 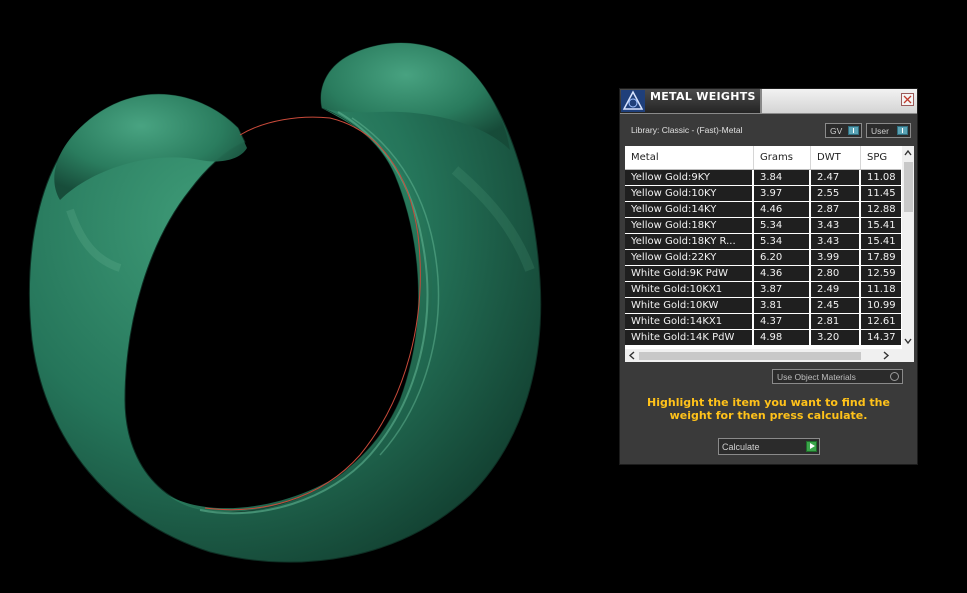 I want to click on cell-metal: Yellow Gold:9KY, so click(x=688, y=177).